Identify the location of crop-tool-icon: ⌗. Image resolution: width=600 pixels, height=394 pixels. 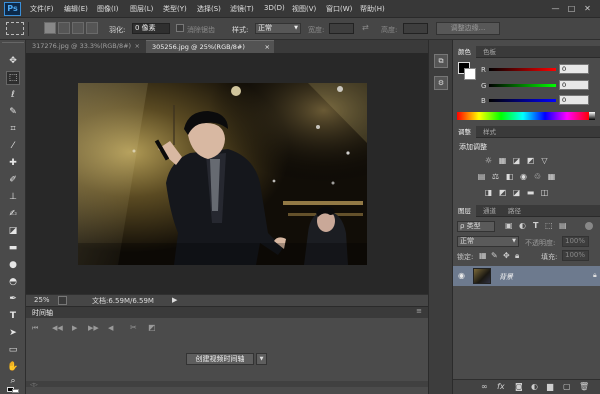
(13, 129).